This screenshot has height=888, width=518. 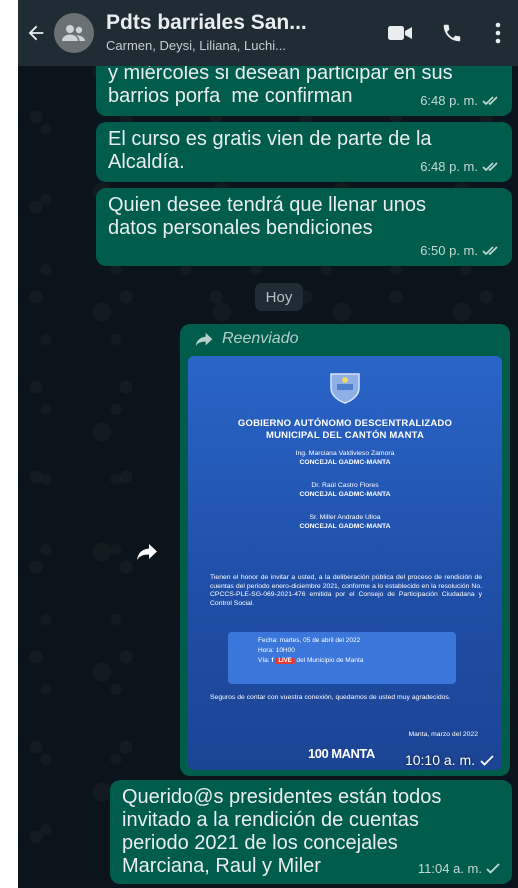 What do you see at coordinates (285, 661) in the screenshot?
I see `live-badge: LIVE` at bounding box center [285, 661].